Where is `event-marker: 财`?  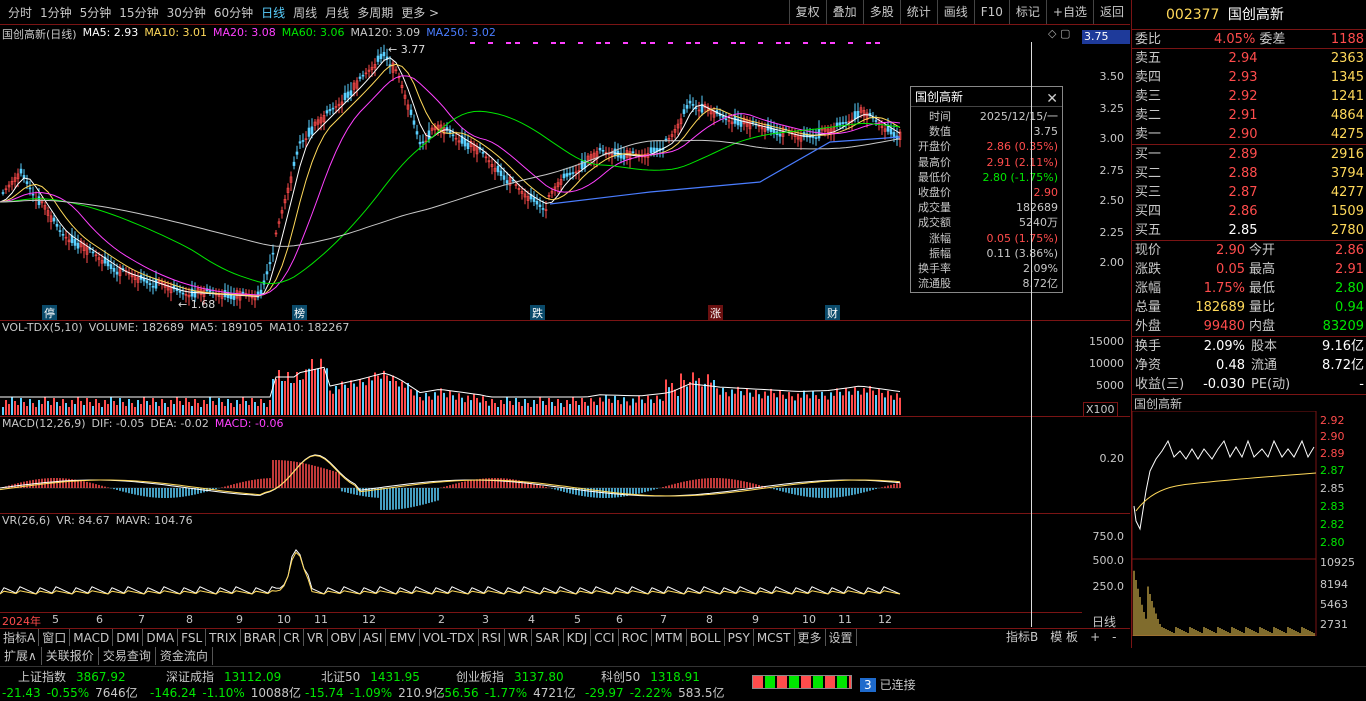 event-marker: 财 is located at coordinates (832, 313).